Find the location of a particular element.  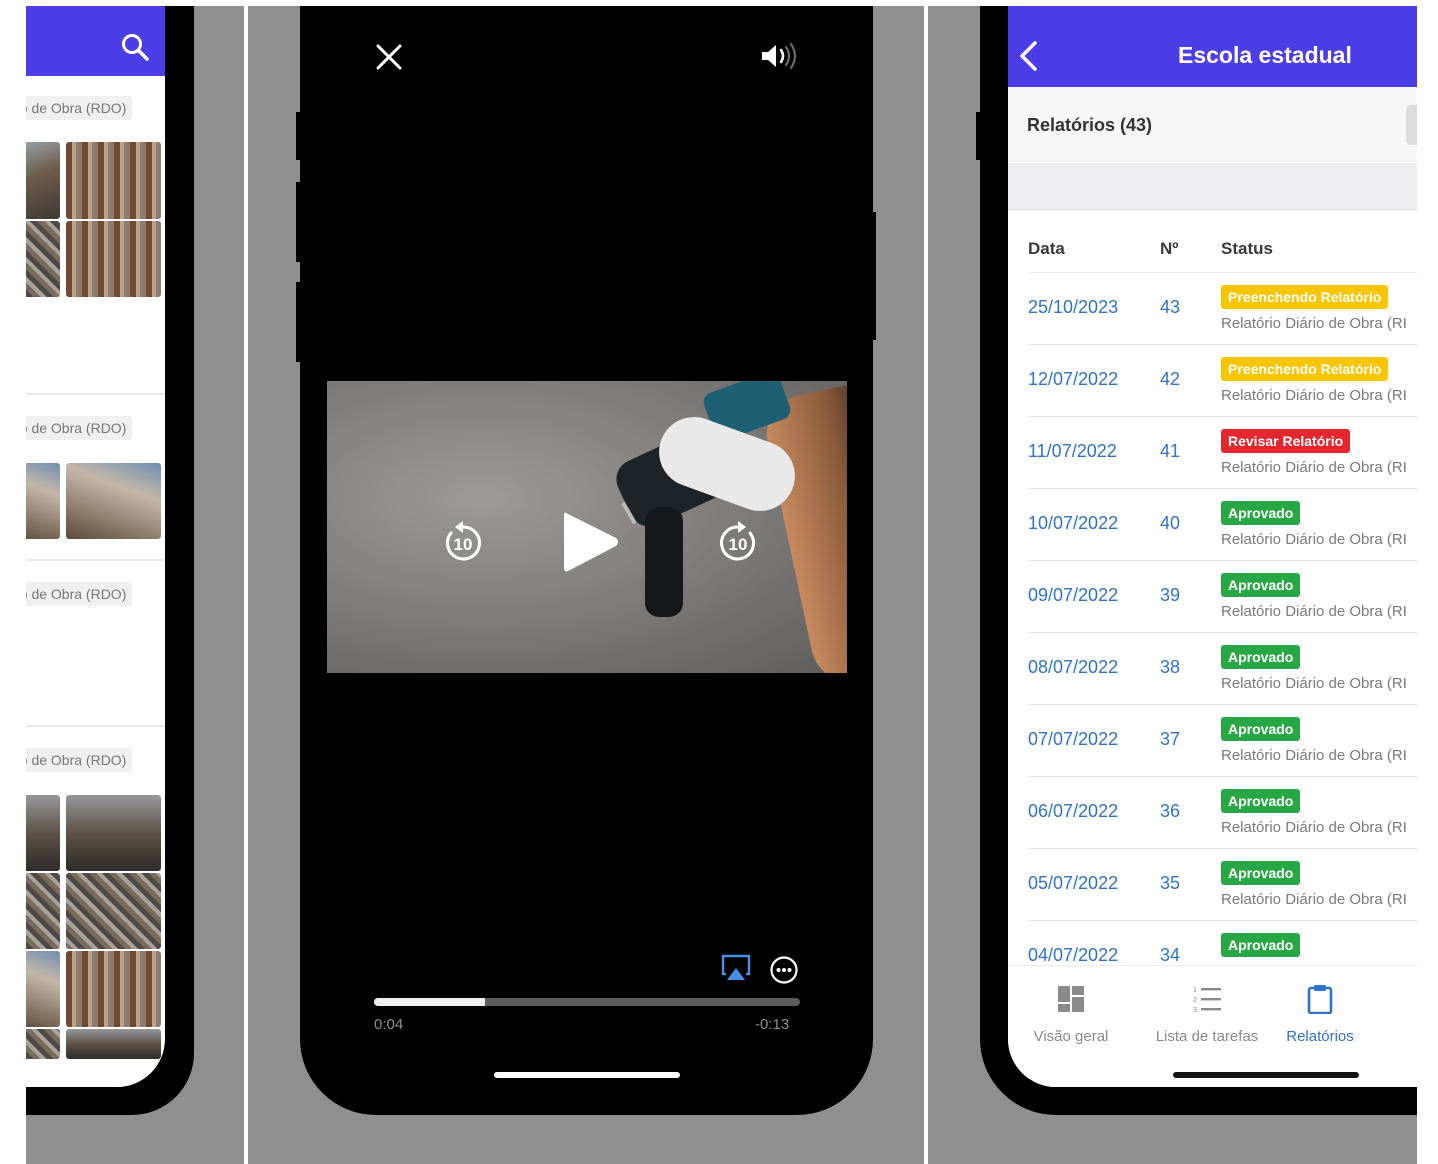

row-number: 36 is located at coordinates (1170, 811).